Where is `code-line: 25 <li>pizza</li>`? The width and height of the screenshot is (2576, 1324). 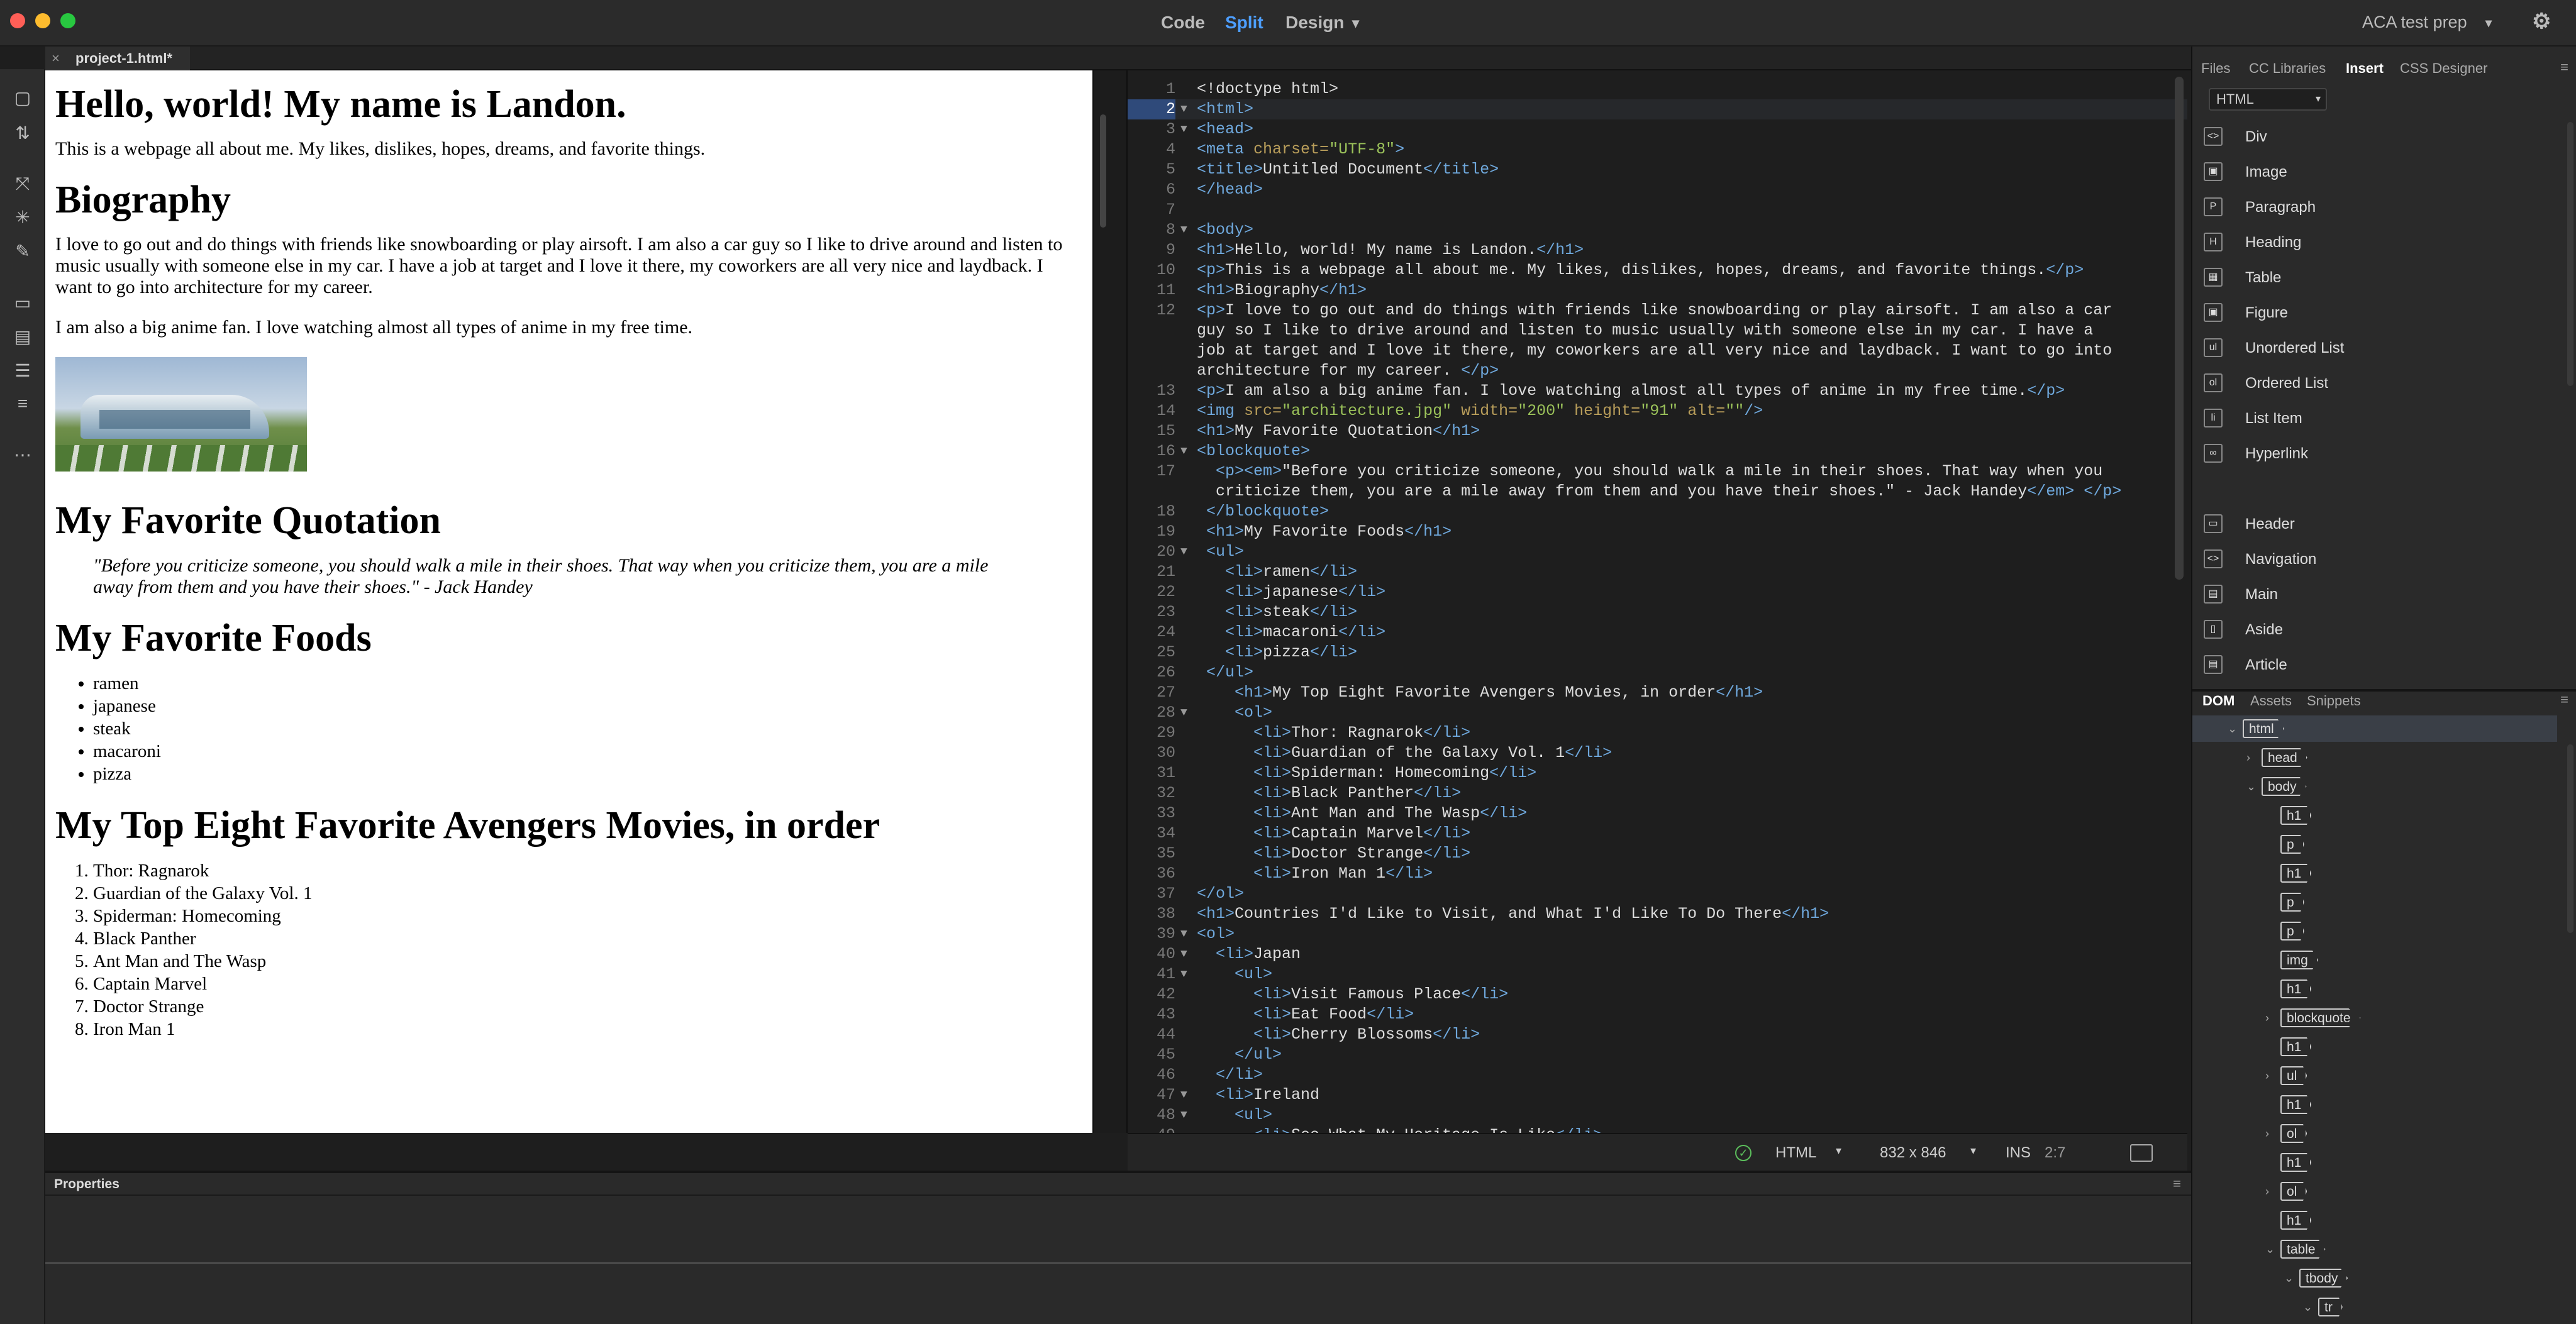 code-line: 25 <li>pizza</li> is located at coordinates (1657, 653).